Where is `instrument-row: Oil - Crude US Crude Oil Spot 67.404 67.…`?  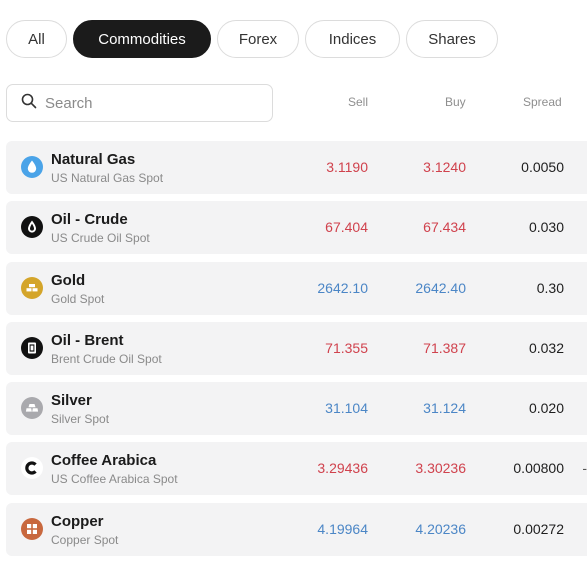 instrument-row: Oil - Crude US Crude Oil Spot 67.404 67.… is located at coordinates (296, 228).